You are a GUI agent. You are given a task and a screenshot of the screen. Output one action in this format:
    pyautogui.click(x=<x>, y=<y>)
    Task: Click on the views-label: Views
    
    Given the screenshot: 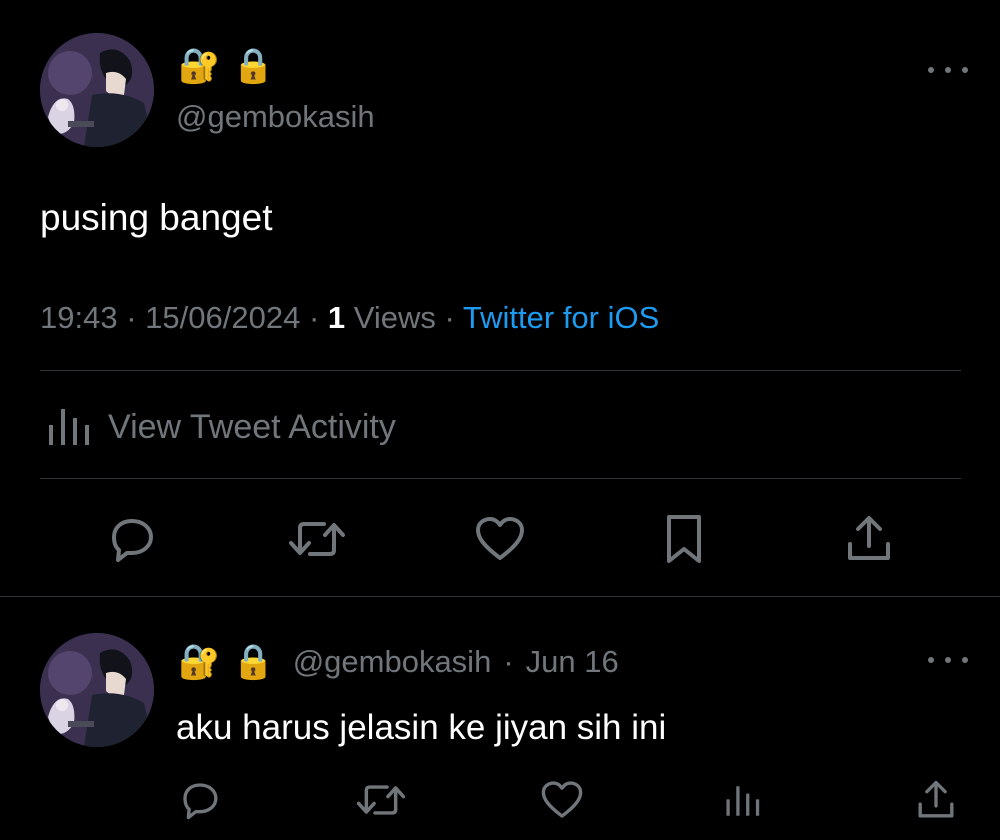 What is the action you would take?
    pyautogui.click(x=394, y=317)
    